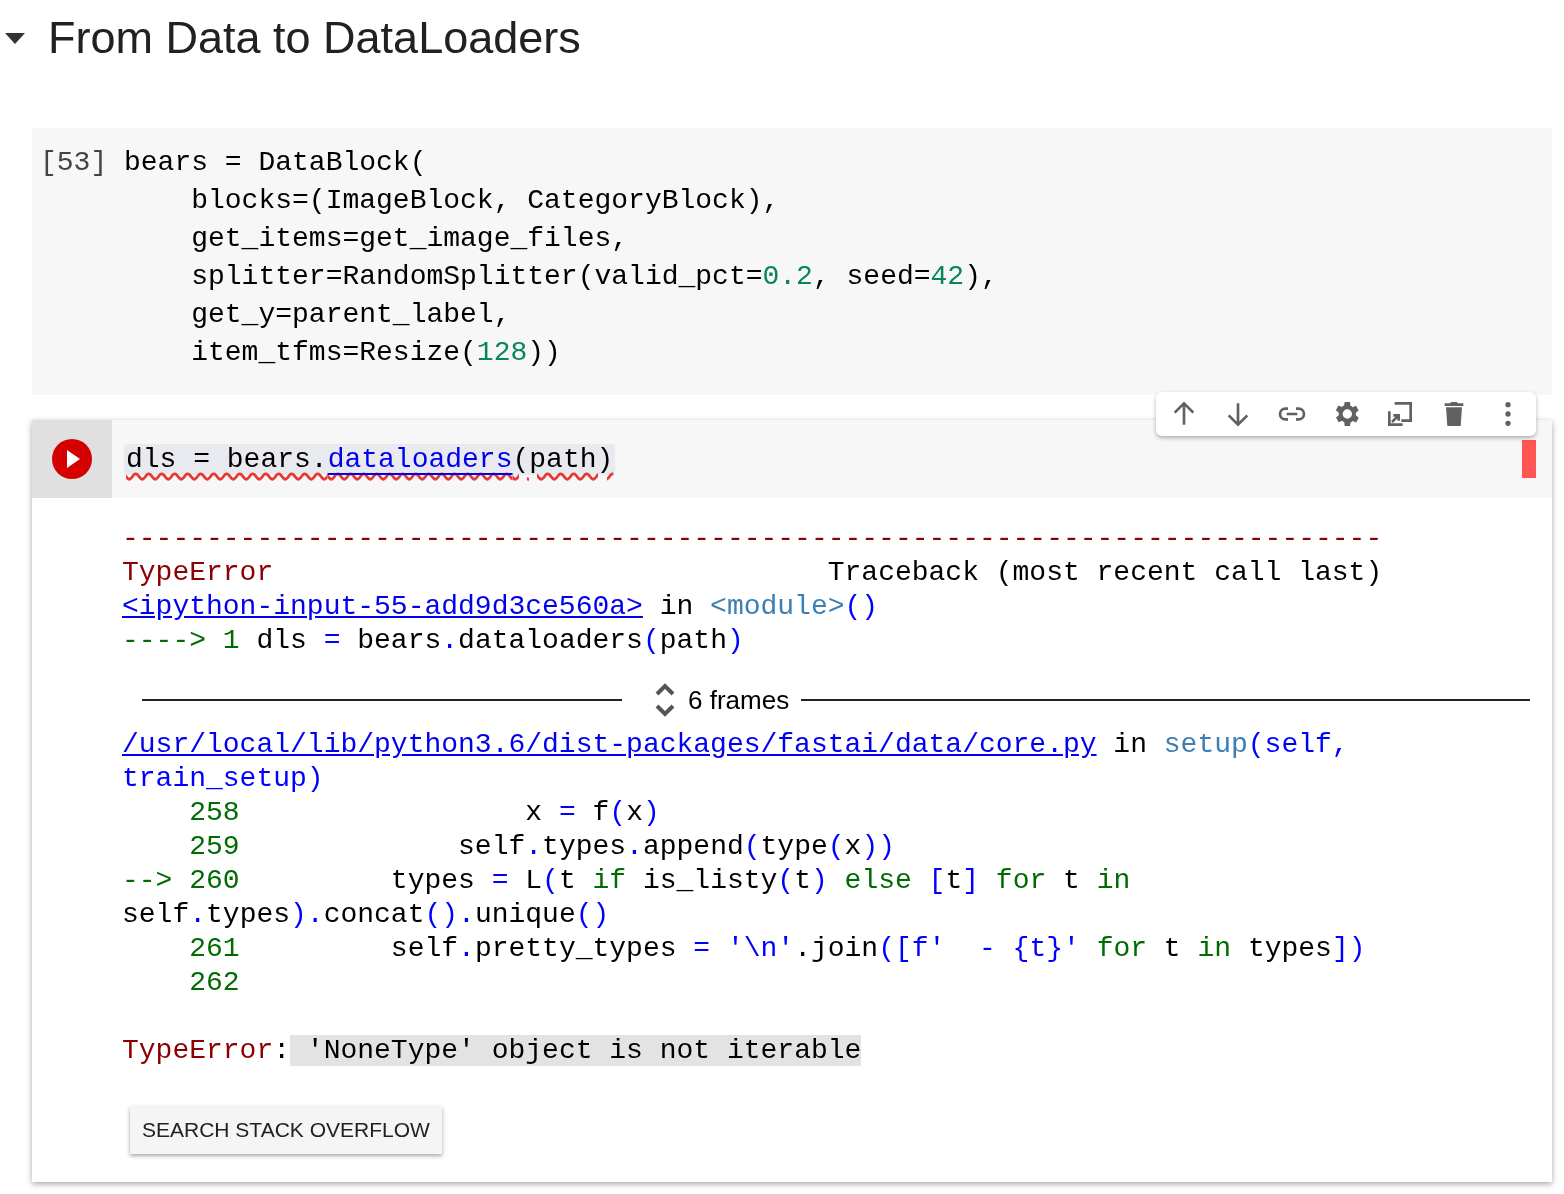 The width and height of the screenshot is (1564, 1194). I want to click on run-button, so click(72, 459).